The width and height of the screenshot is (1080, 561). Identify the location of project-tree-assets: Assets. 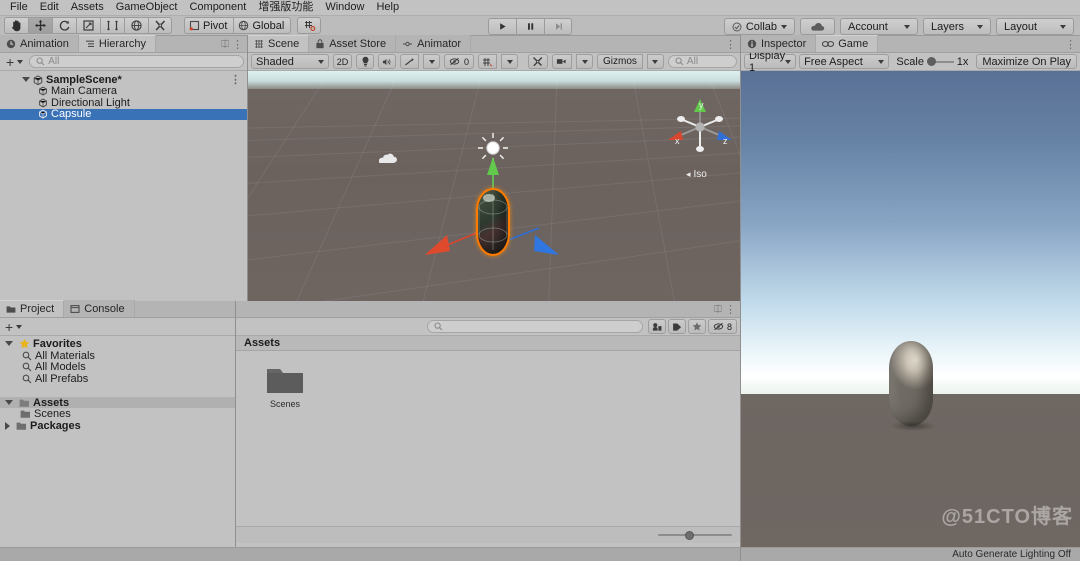
(117, 403).